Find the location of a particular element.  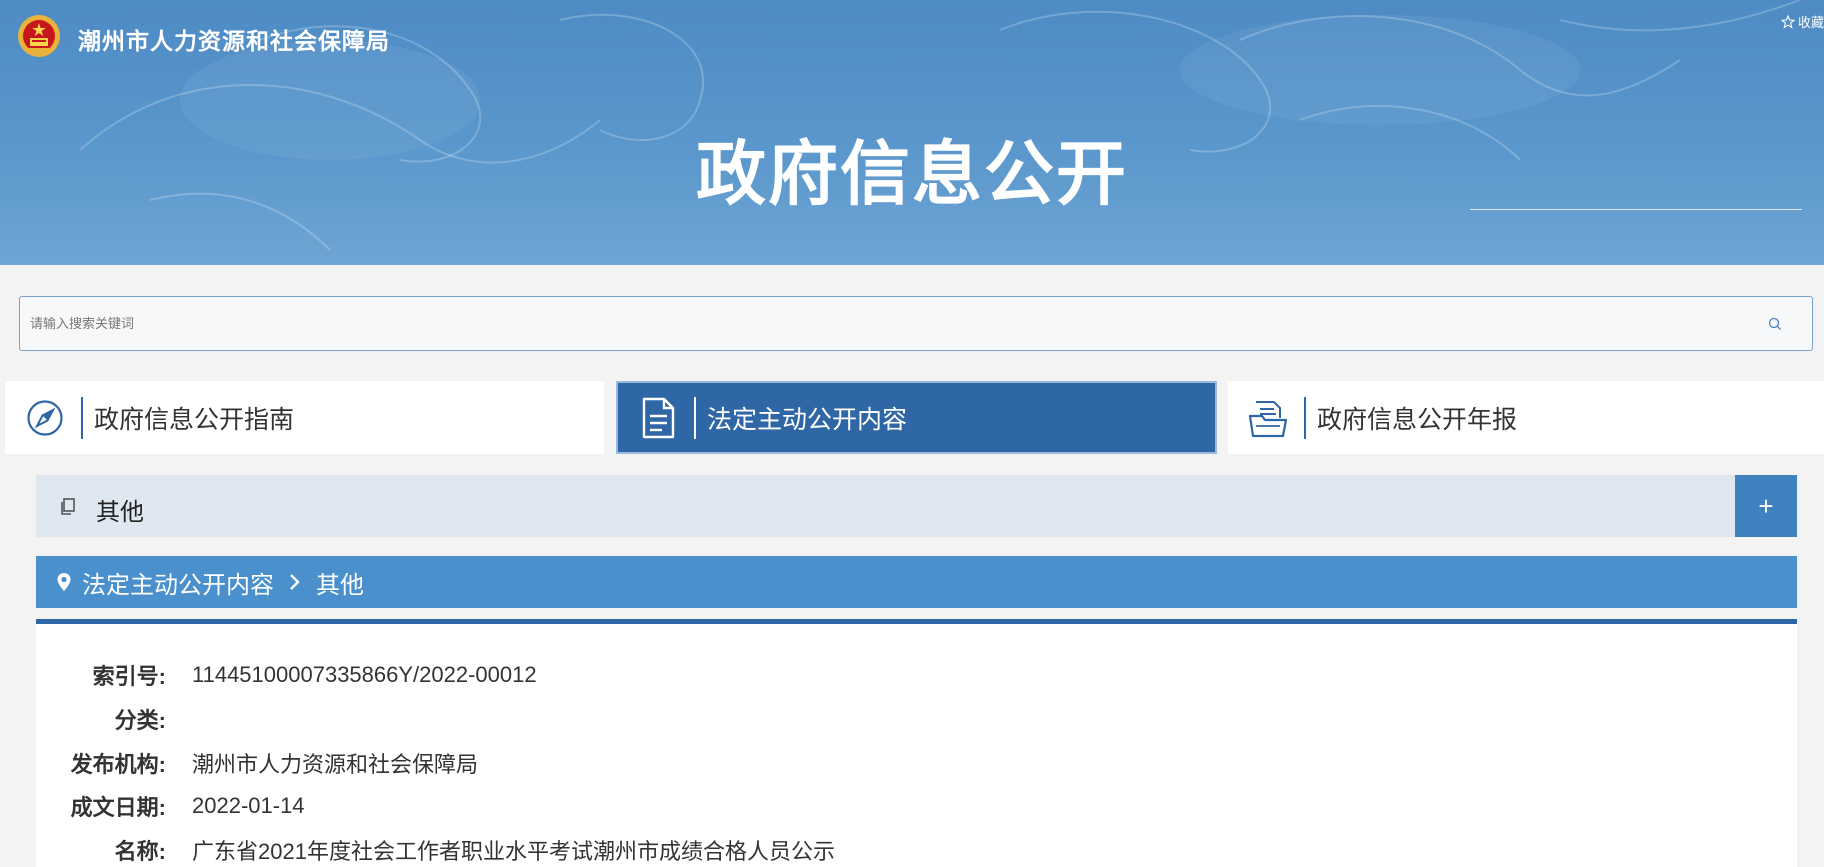

favorite-link: 收藏 is located at coordinates (1802, 21).